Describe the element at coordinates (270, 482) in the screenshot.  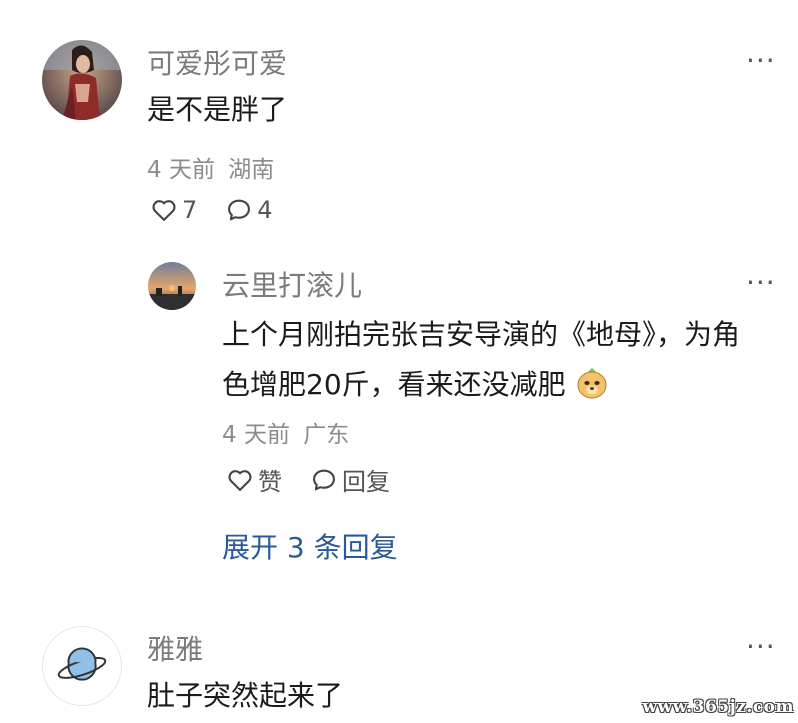
I see `like-label: 赞` at that location.